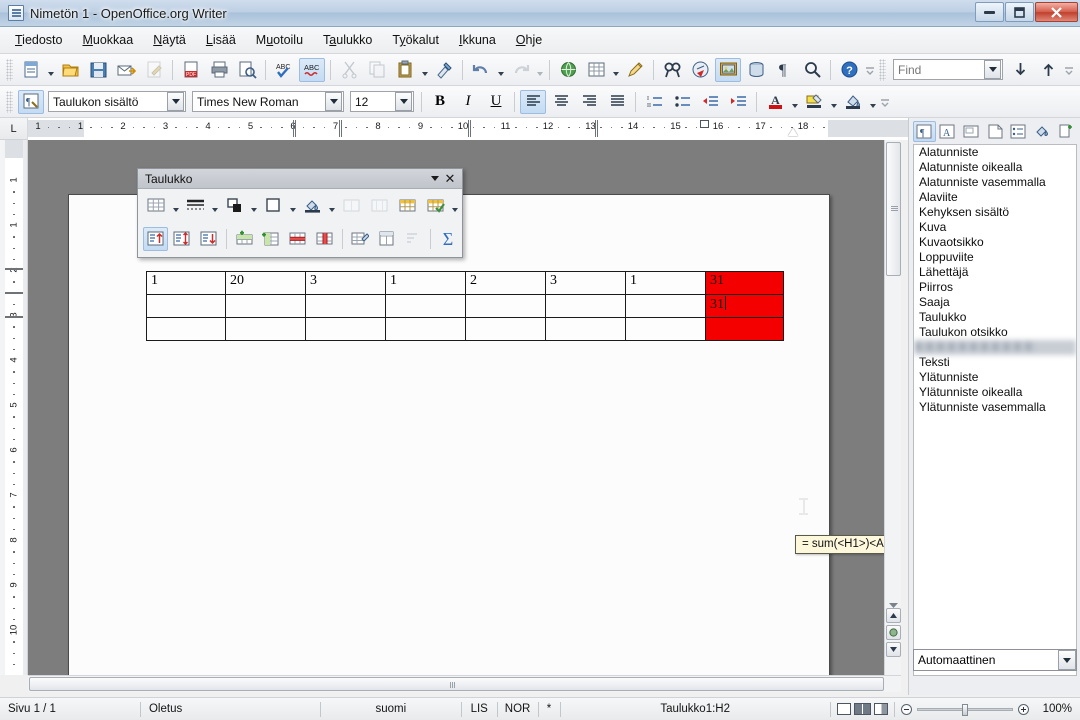 Image resolution: width=1080 pixels, height=720 pixels. I want to click on style-list-item: Saaja, so click(995, 302).